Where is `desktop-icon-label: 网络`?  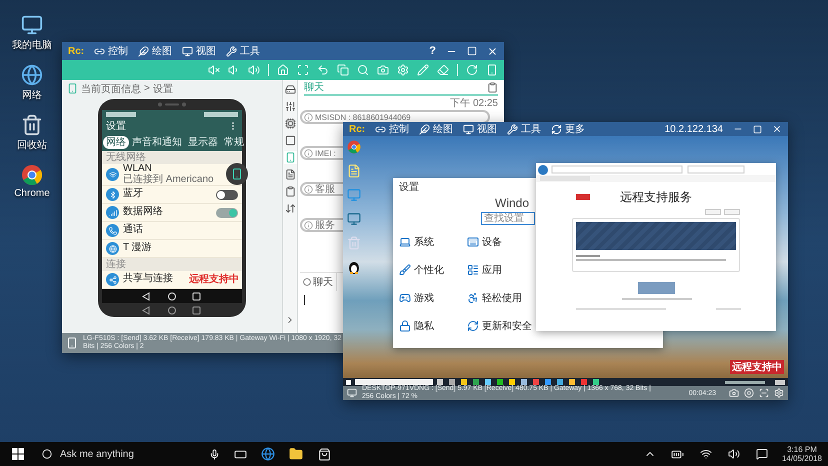 desktop-icon-label: 网络 is located at coordinates (32, 95).